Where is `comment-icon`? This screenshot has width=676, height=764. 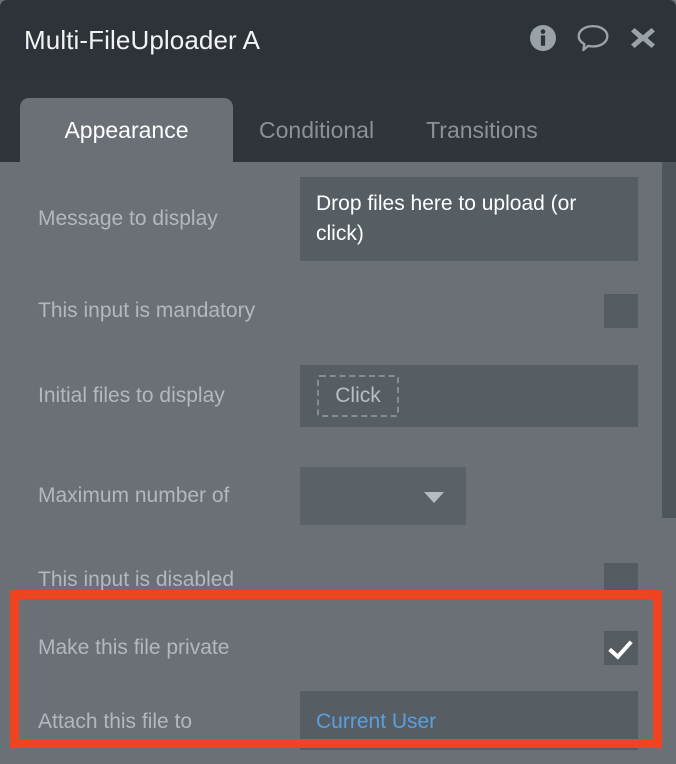
comment-icon is located at coordinates (593, 40).